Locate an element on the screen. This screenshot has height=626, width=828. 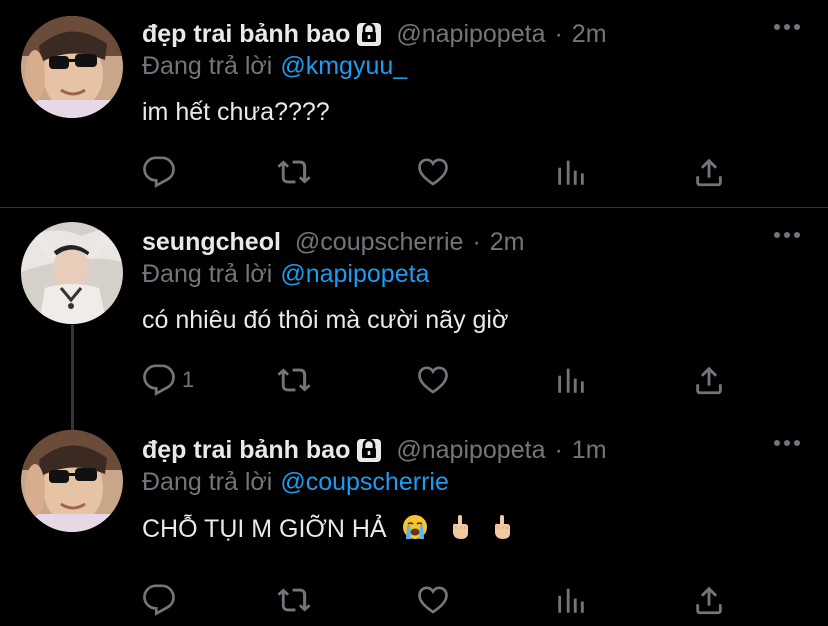
tweet-text: im hết chưa???? is located at coordinates (236, 112).